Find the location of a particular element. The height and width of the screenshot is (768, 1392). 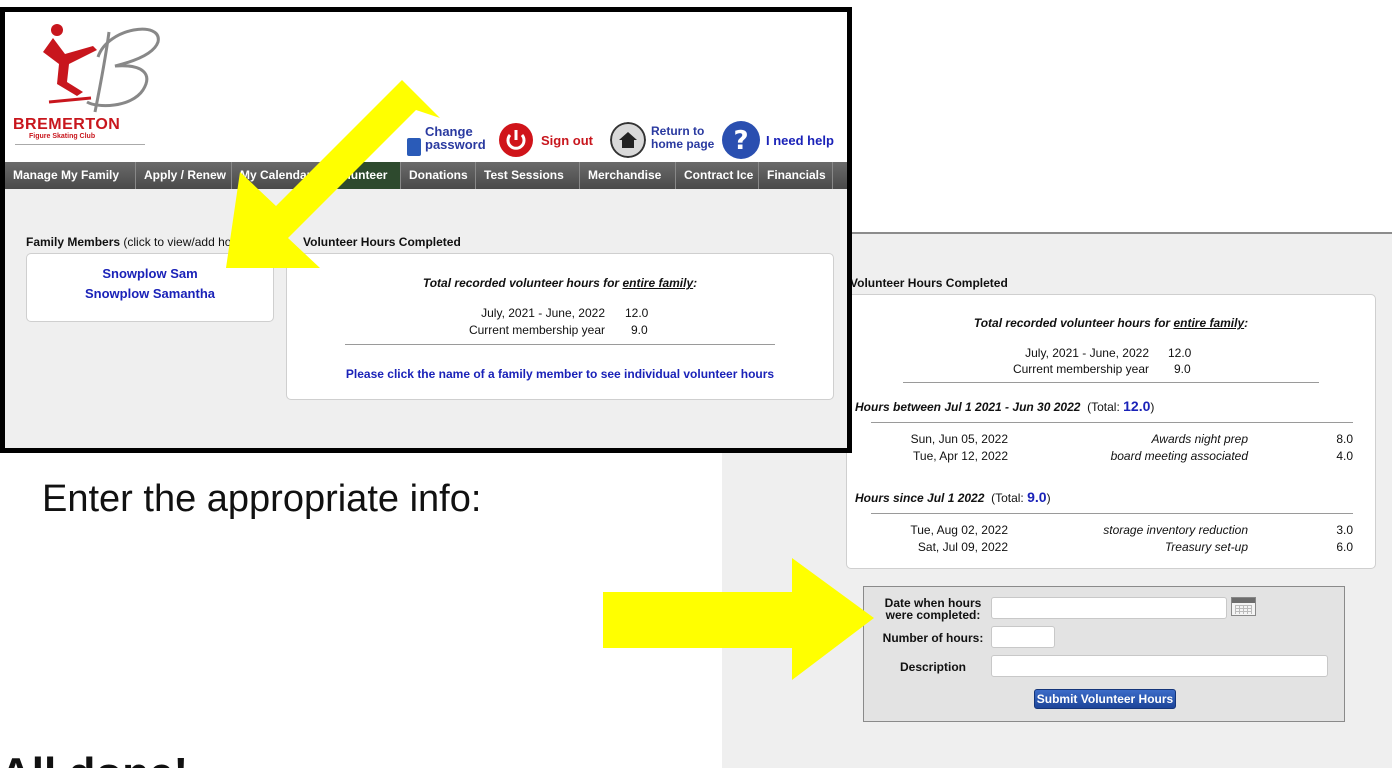

table-row: Sat, Jul 09, 2022 Treasury set-up 6.0 is located at coordinates (1135, 547).